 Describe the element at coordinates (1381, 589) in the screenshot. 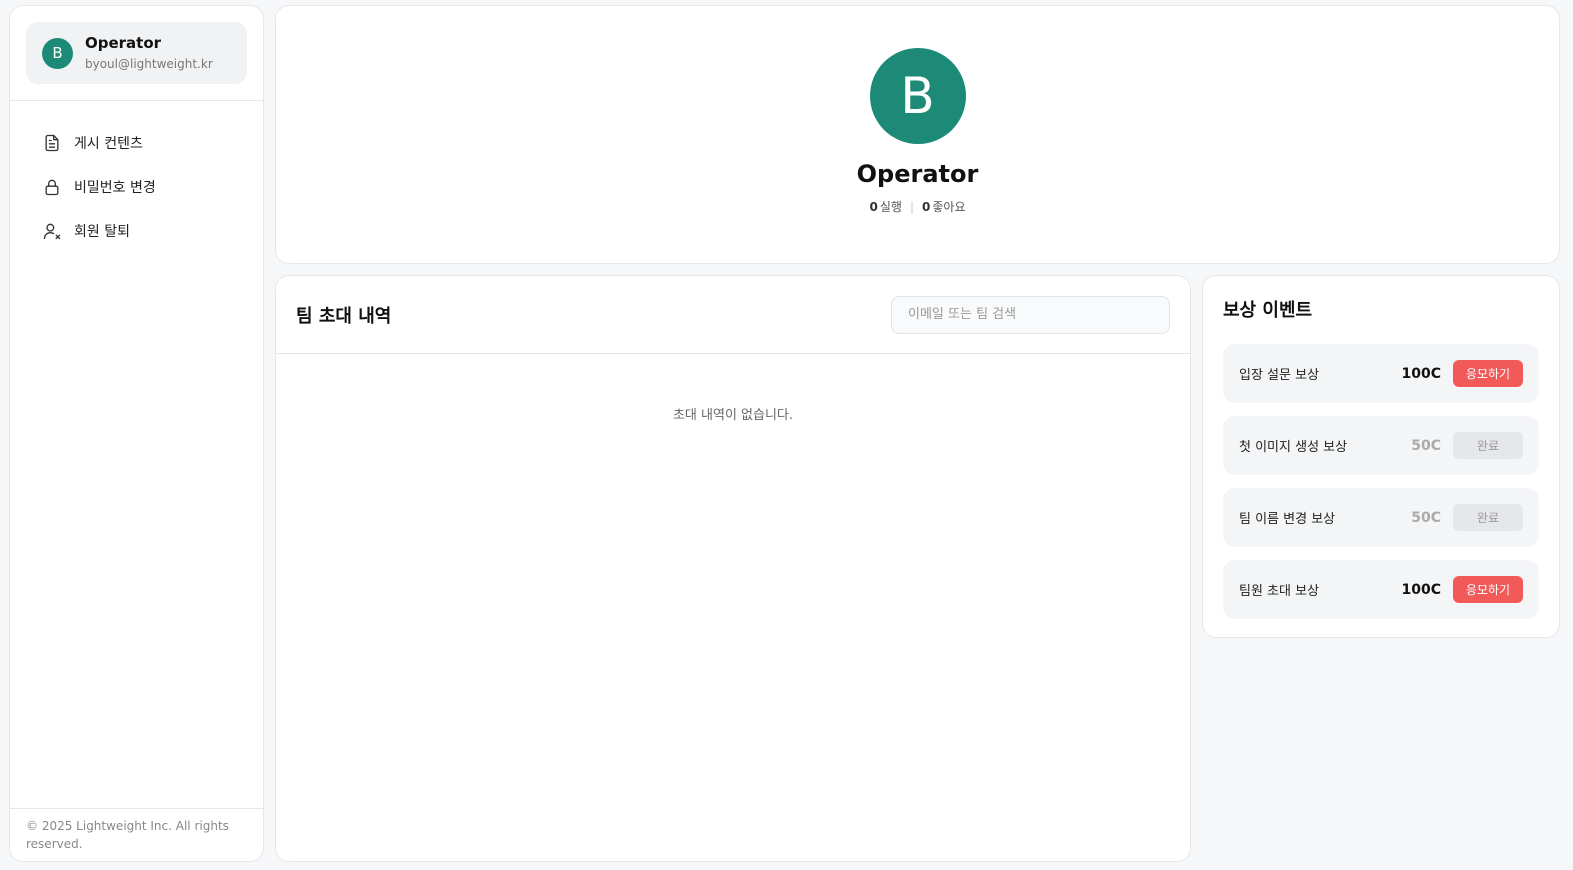

I see `reward-item: 팀원 초대 보상 100C 응모하기` at that location.